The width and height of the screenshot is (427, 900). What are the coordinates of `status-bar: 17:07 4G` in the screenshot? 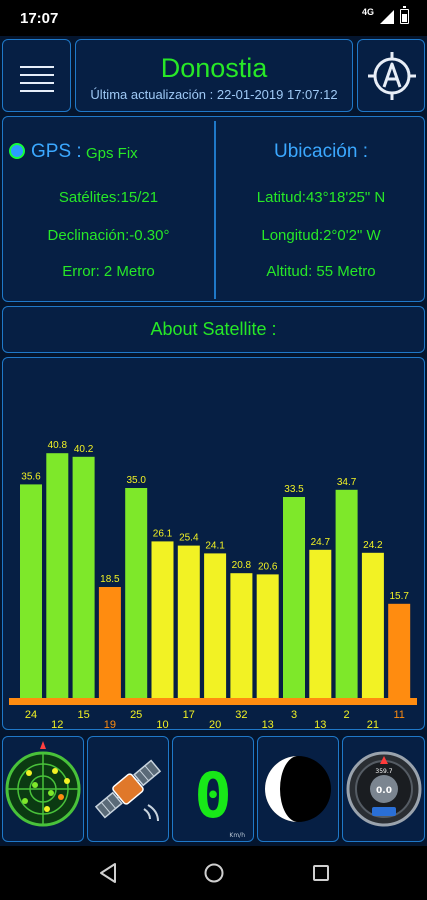 It's located at (213, 18).